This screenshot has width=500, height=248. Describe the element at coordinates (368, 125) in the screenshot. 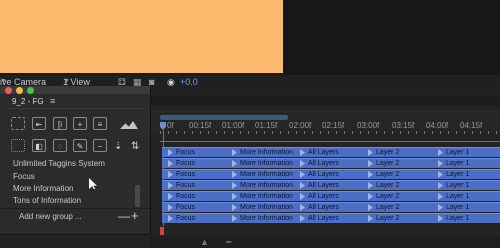

I see `ruler-label: 03:00f` at that location.